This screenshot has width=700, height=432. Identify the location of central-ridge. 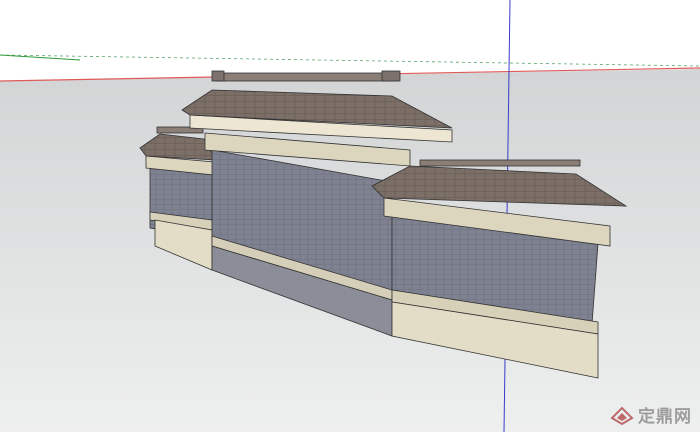
(306, 77).